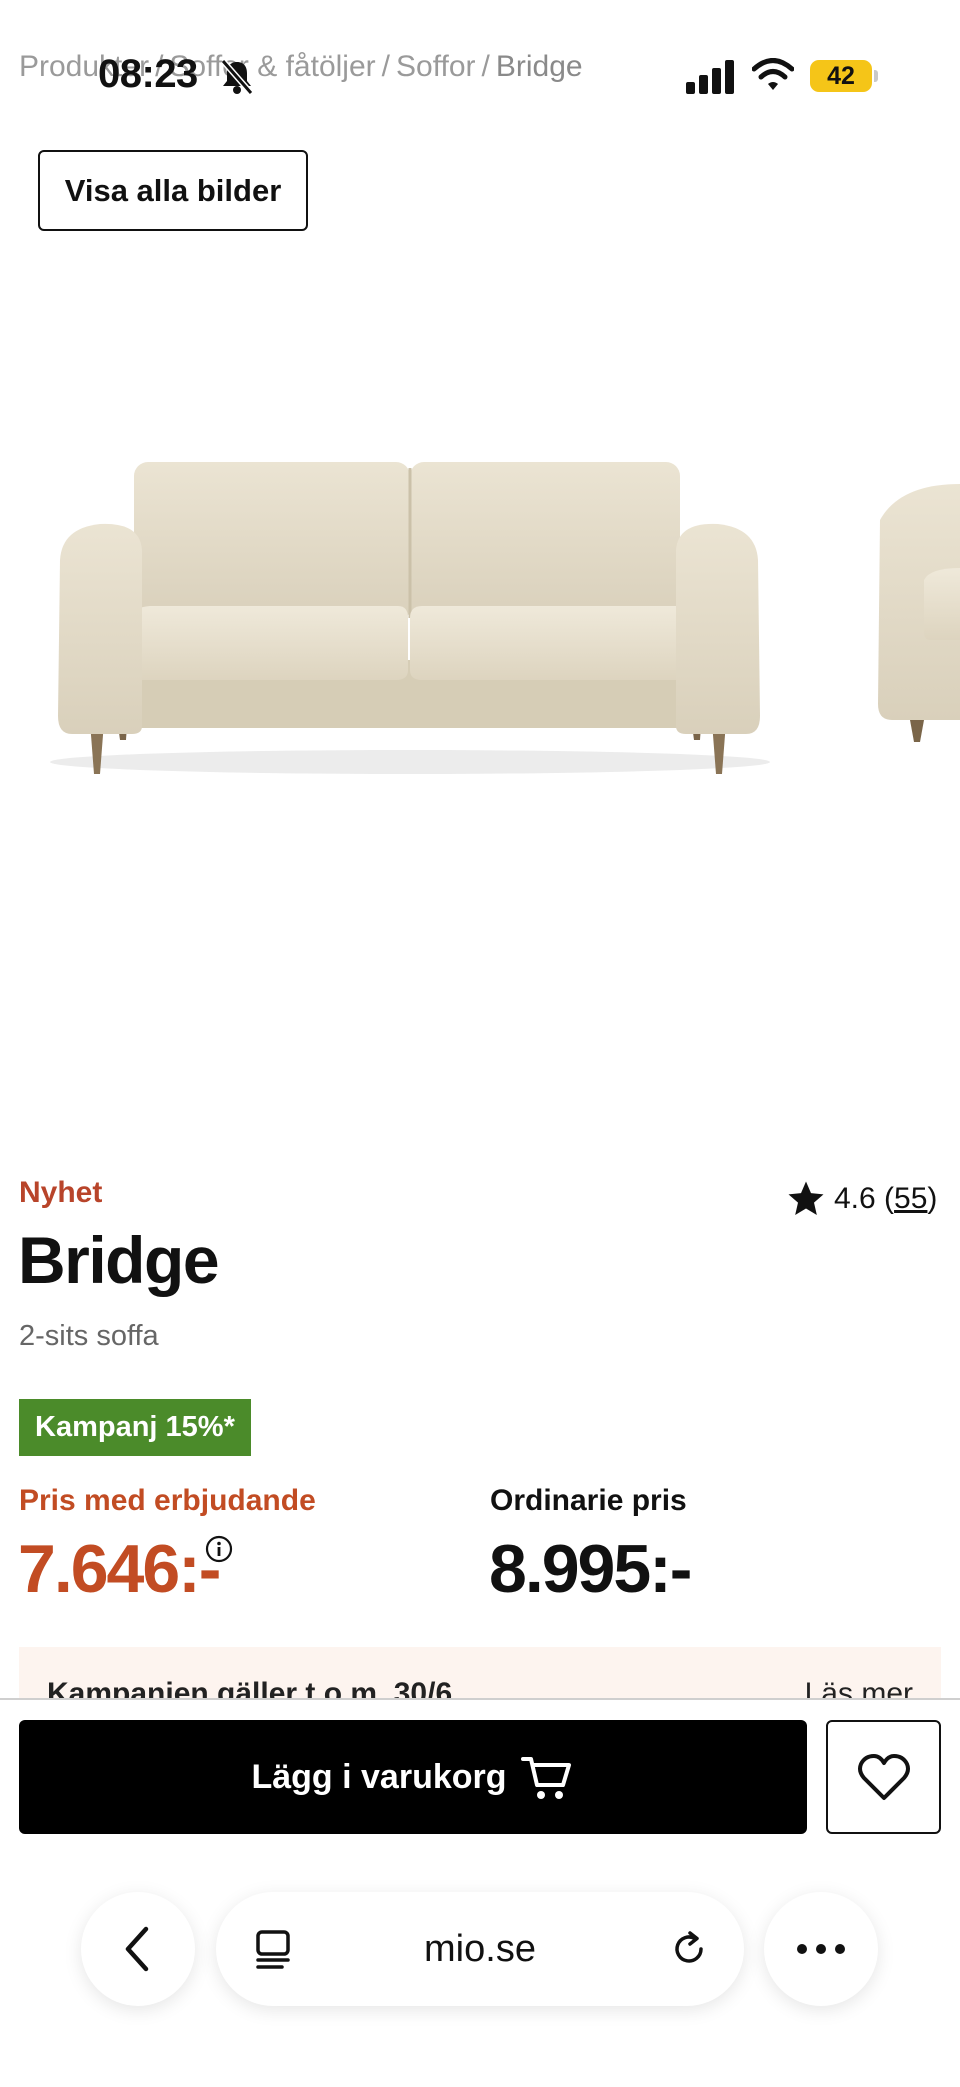  Describe the element at coordinates (480, 1673) in the screenshot. I see `campaign-notice: Kampanjen gäller t.o.m. 30/6 Läs mer` at that location.